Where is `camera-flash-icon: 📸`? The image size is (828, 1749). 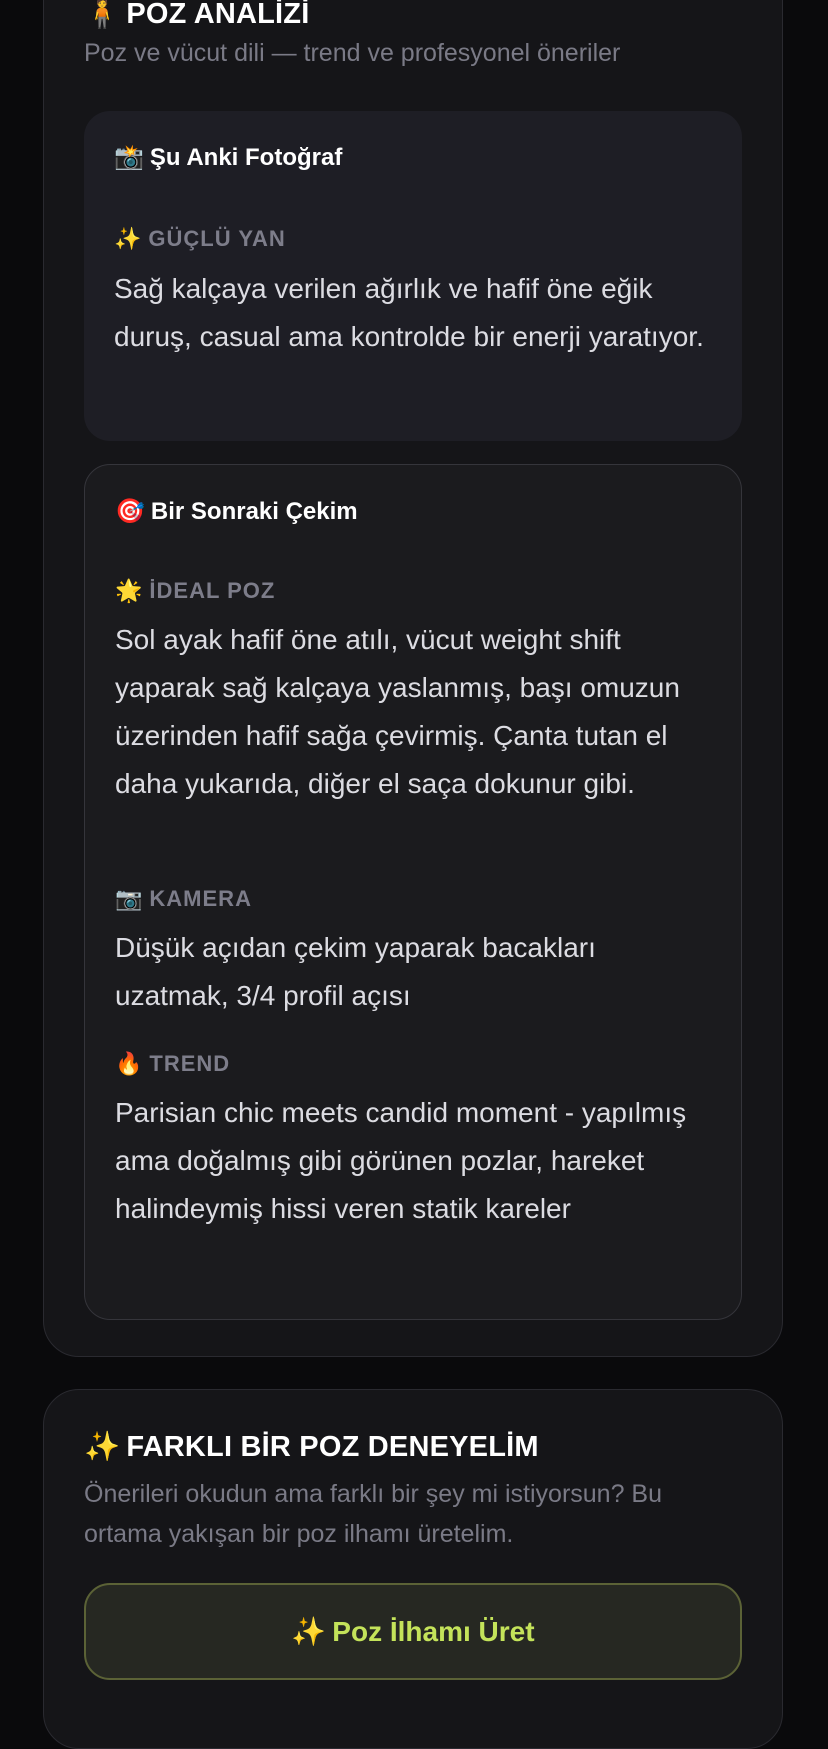 camera-flash-icon: 📸 is located at coordinates (129, 157).